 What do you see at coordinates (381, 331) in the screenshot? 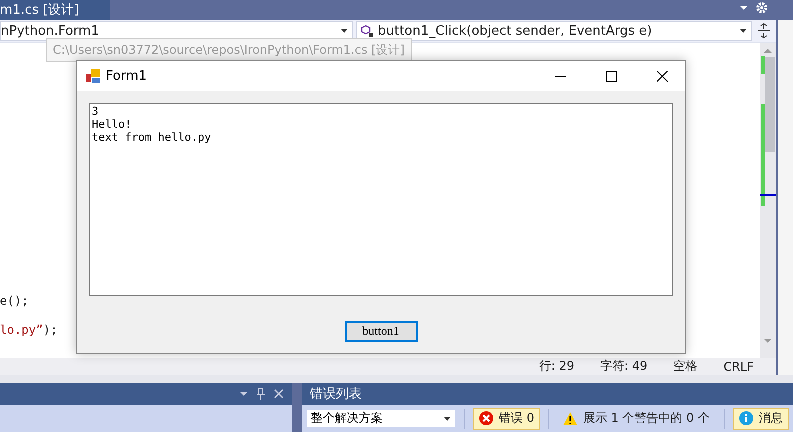
I see `form-button: button1` at bounding box center [381, 331].